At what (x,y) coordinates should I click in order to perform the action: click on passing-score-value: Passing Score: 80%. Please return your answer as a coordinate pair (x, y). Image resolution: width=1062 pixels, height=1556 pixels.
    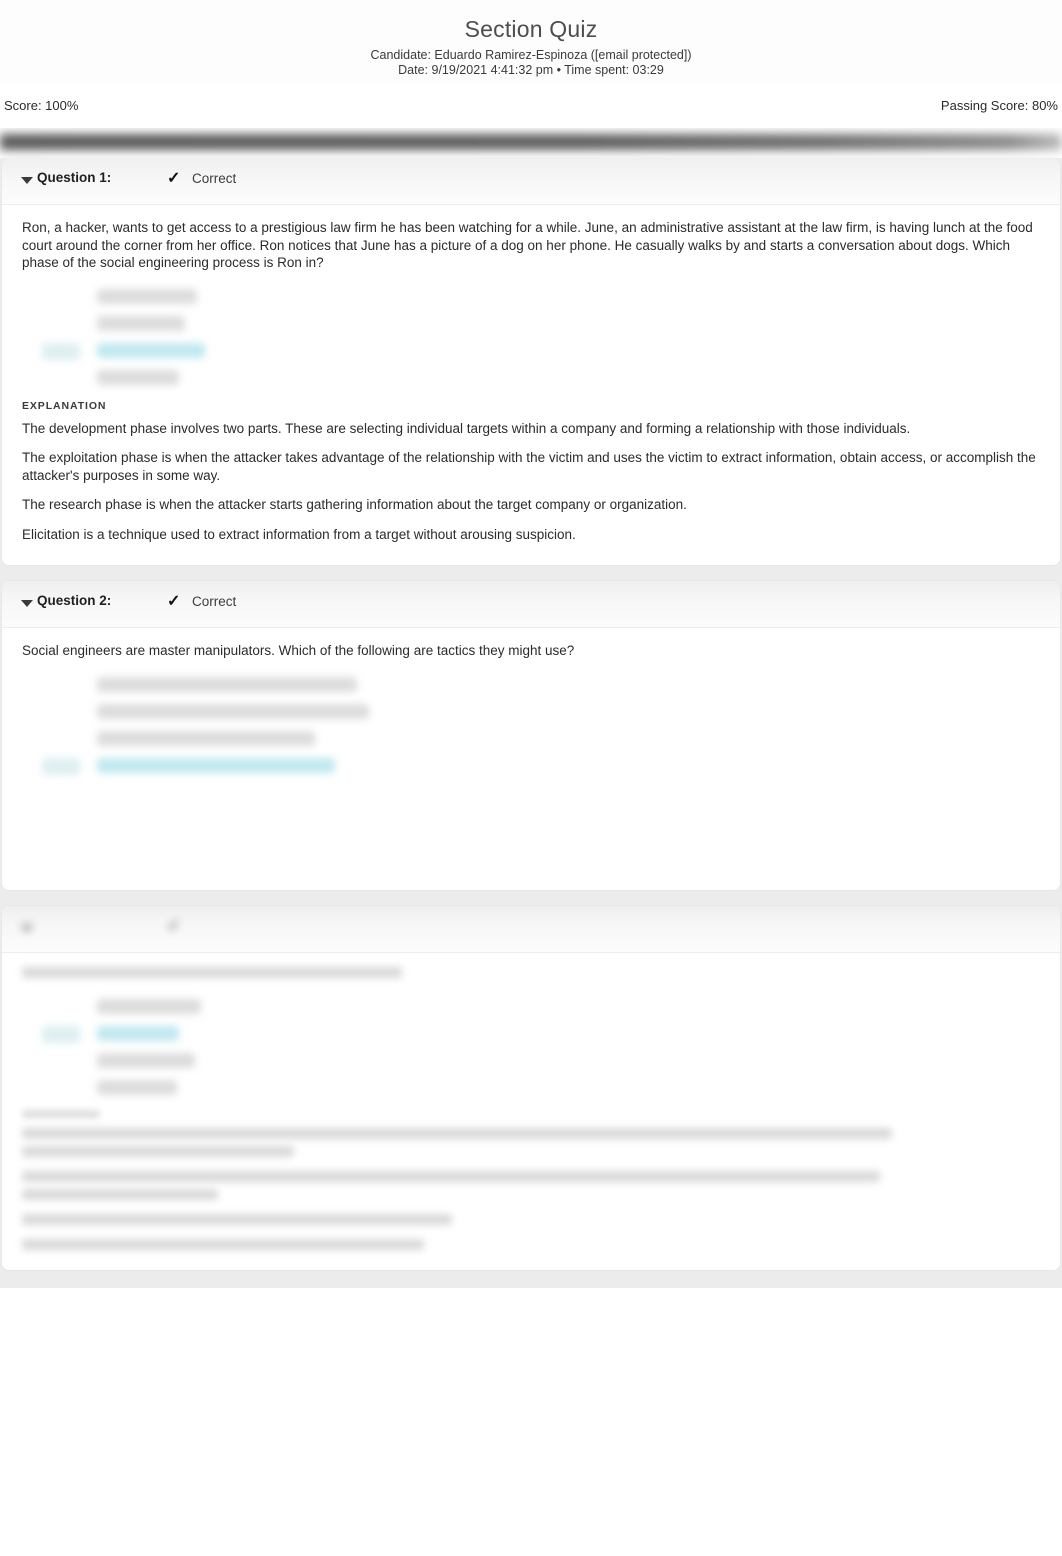
    Looking at the image, I should click on (999, 105).